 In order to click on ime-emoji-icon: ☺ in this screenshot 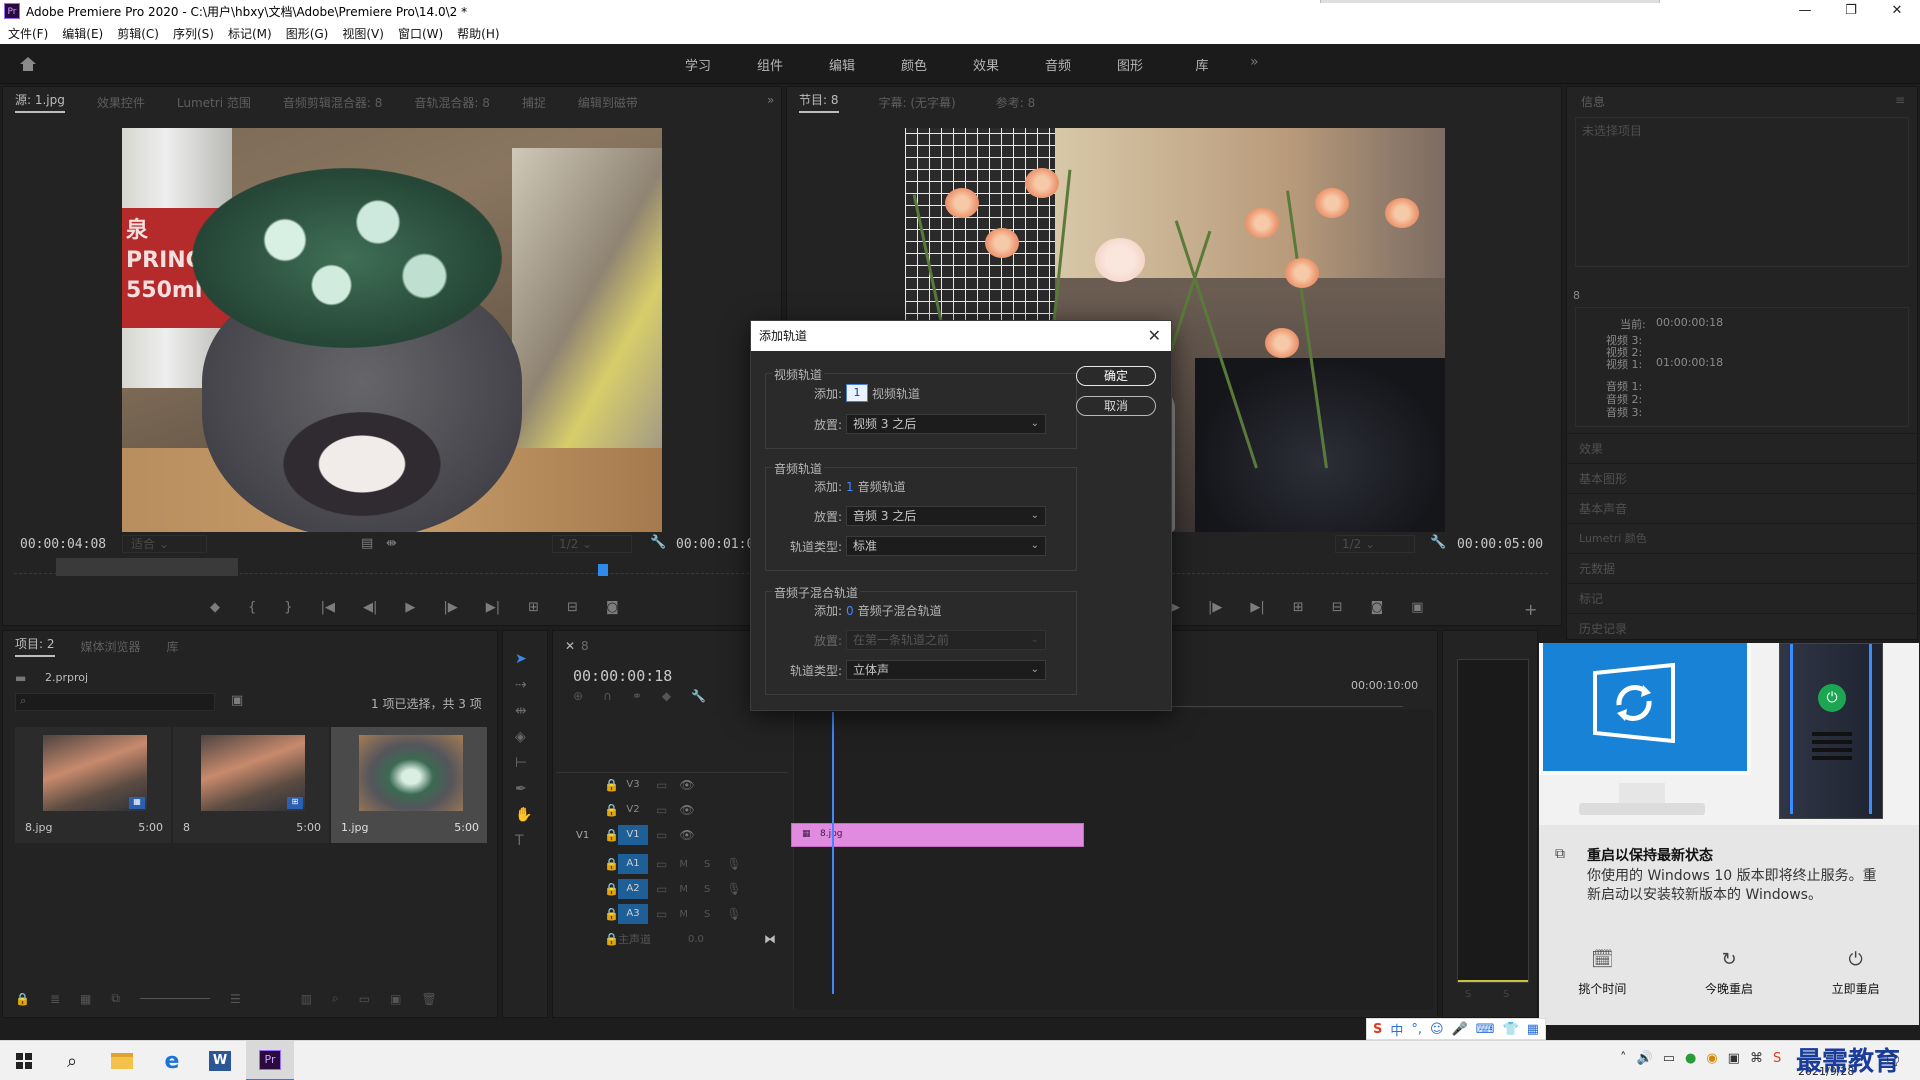, I will do `click(1437, 1029)`.